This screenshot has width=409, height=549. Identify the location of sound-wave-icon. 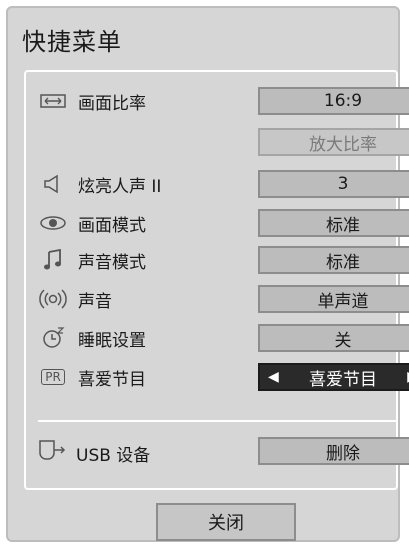
(53, 299).